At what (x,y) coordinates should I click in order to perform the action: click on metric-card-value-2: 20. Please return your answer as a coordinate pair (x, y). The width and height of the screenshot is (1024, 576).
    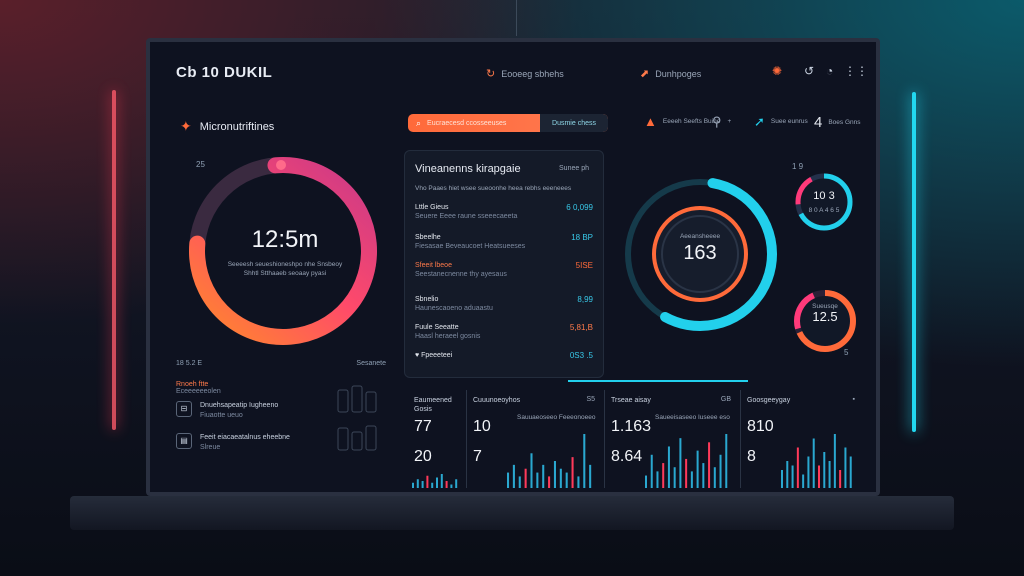
    Looking at the image, I should click on (423, 456).